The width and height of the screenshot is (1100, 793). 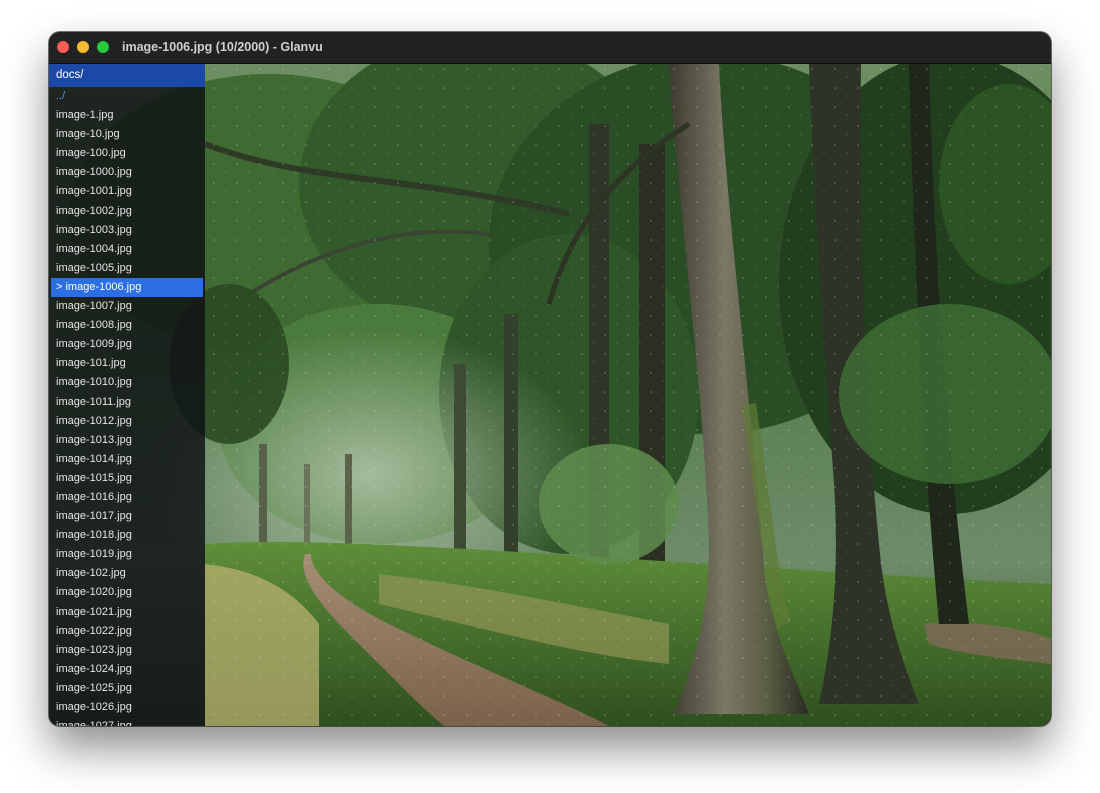 What do you see at coordinates (127, 459) in the screenshot?
I see `file-item: image-1014.jpg` at bounding box center [127, 459].